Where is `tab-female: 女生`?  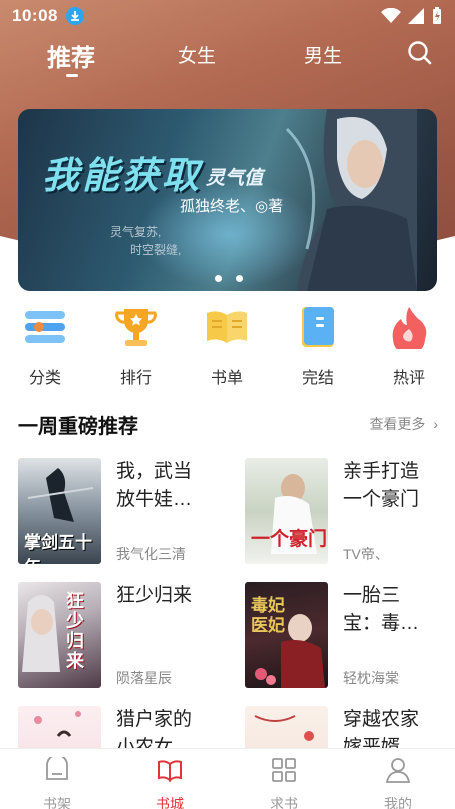
tab-female: 女生 is located at coordinates (197, 54).